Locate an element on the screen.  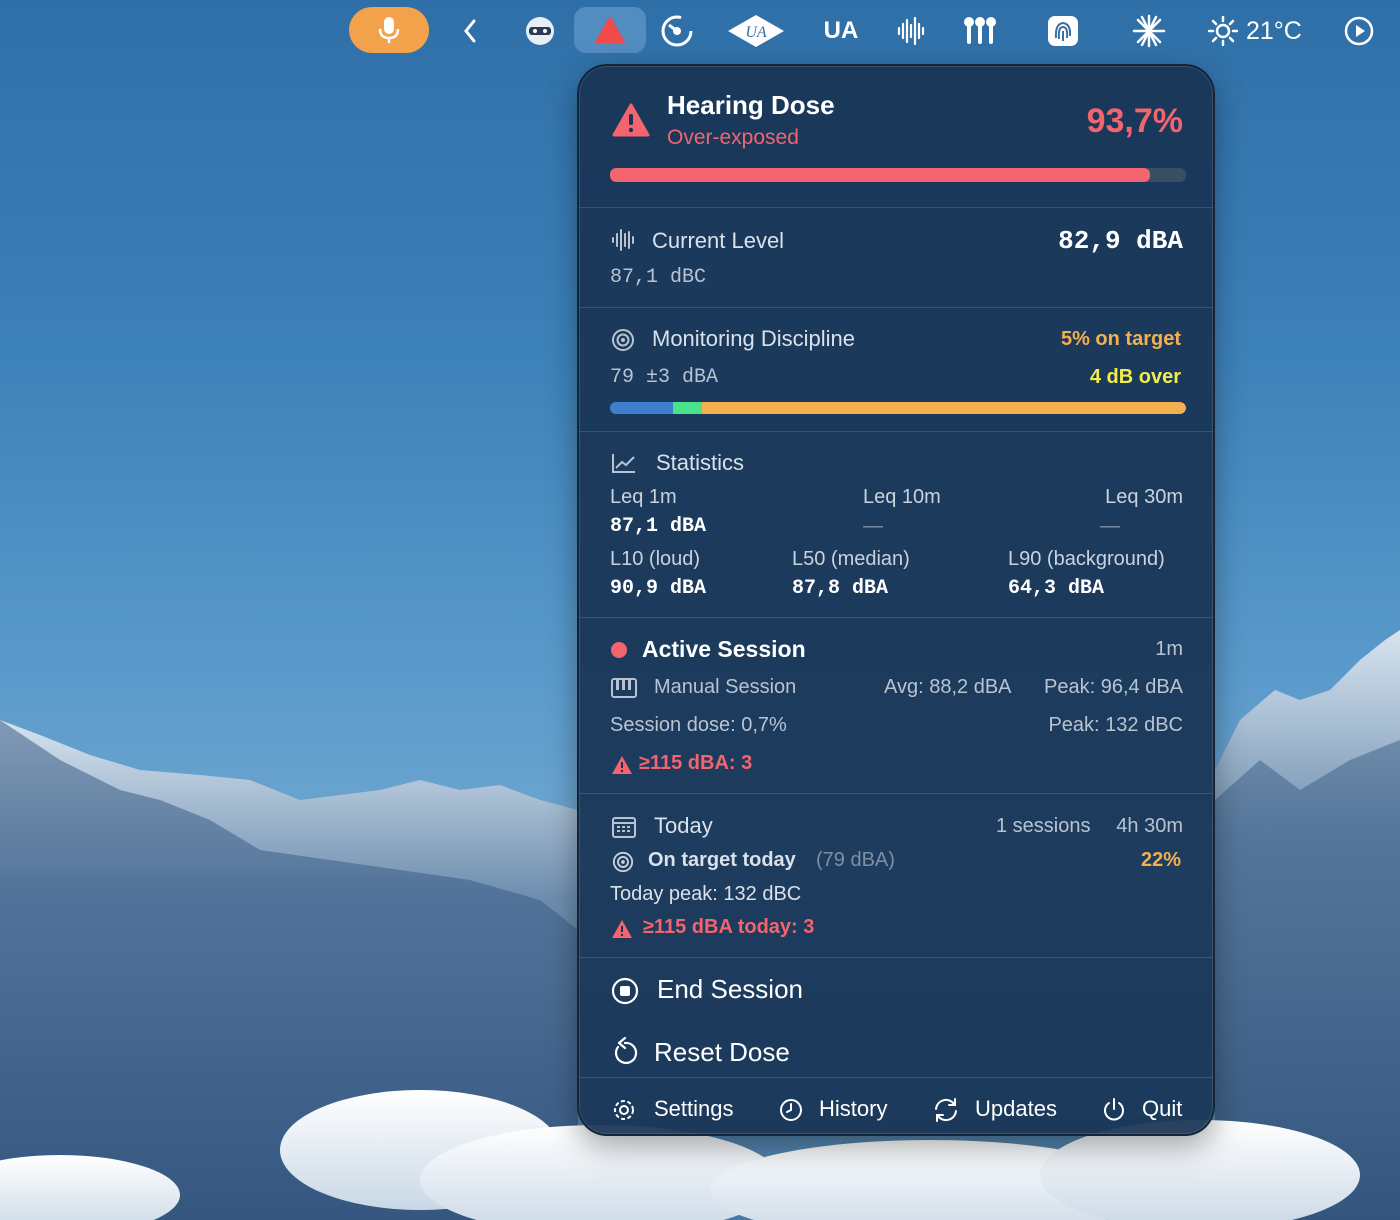
active-session-label: Active Session is located at coordinates (724, 649).